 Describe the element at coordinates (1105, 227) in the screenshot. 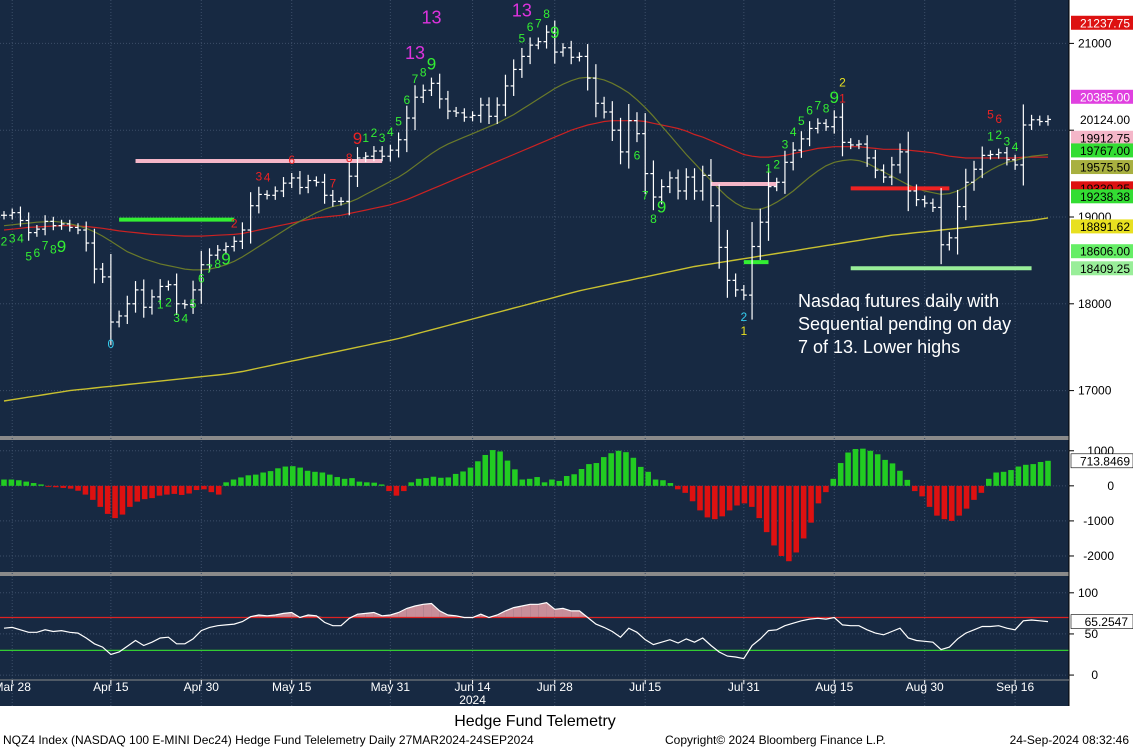

I see `price-level-tag: 18891.62` at that location.